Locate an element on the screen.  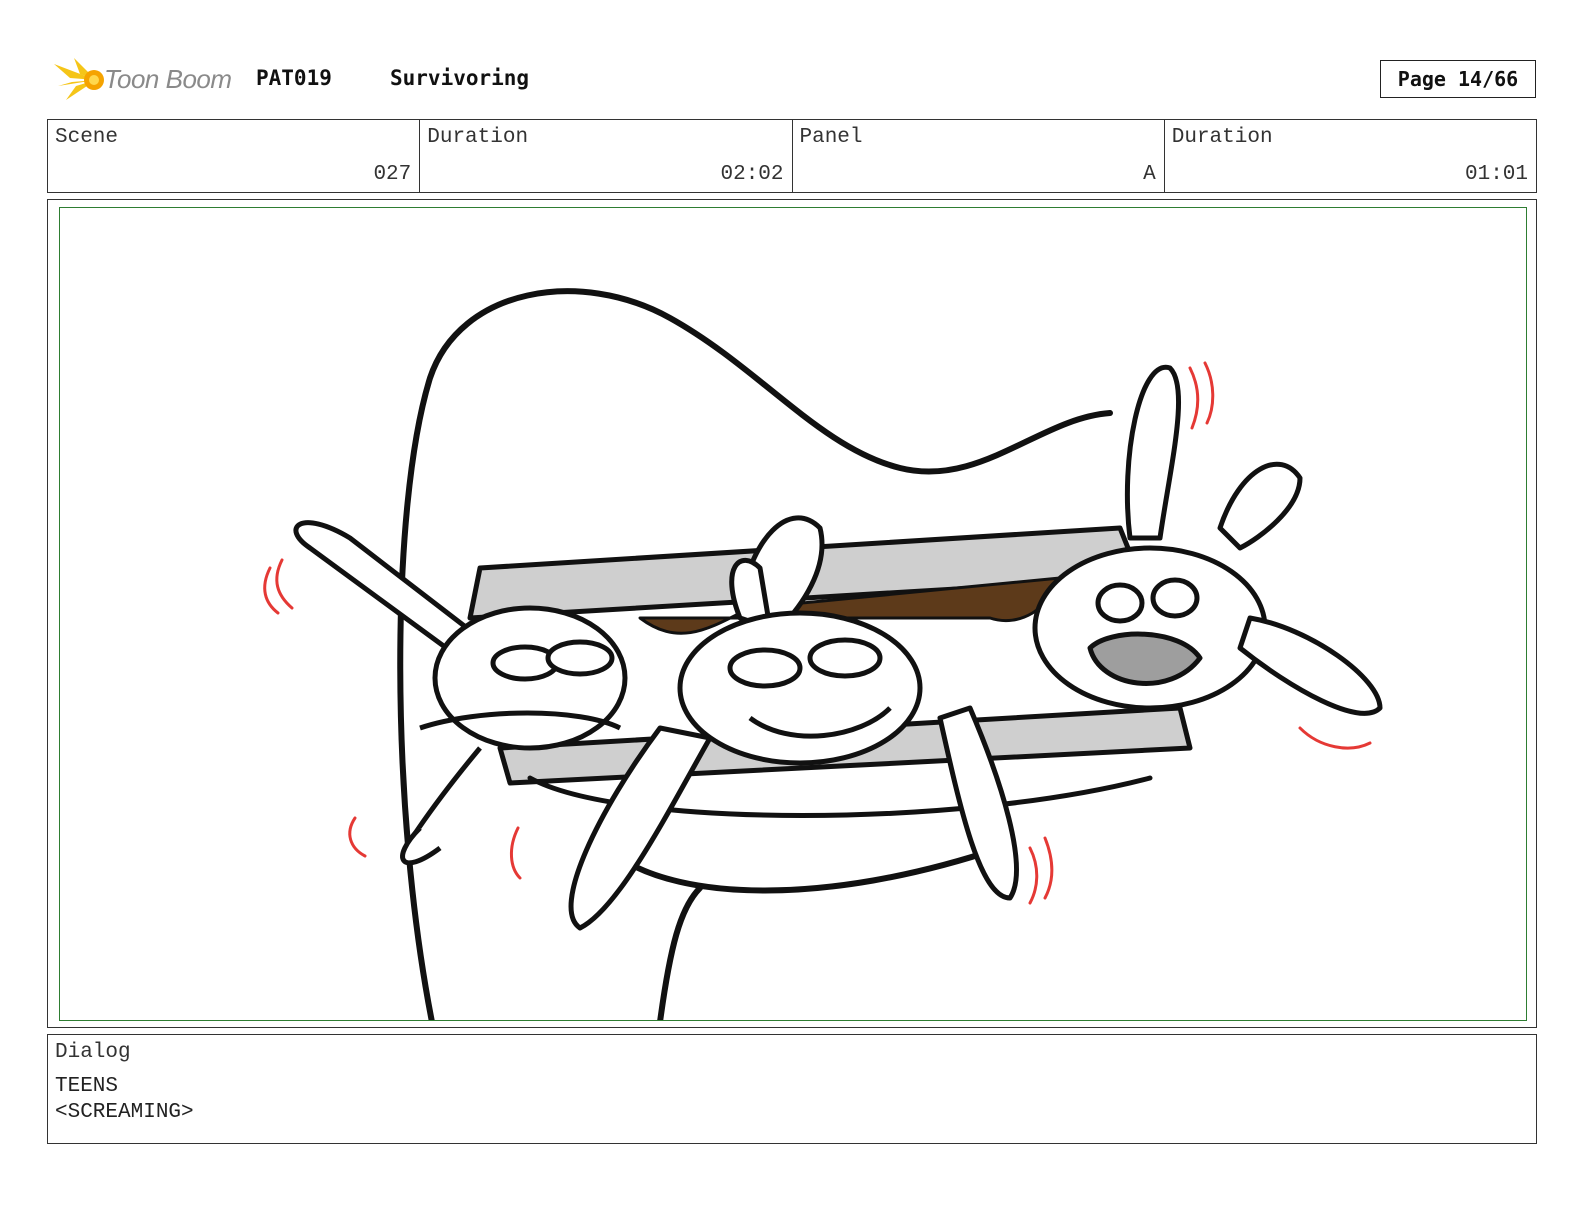
episode-title: Survivoring is located at coordinates (460, 78).